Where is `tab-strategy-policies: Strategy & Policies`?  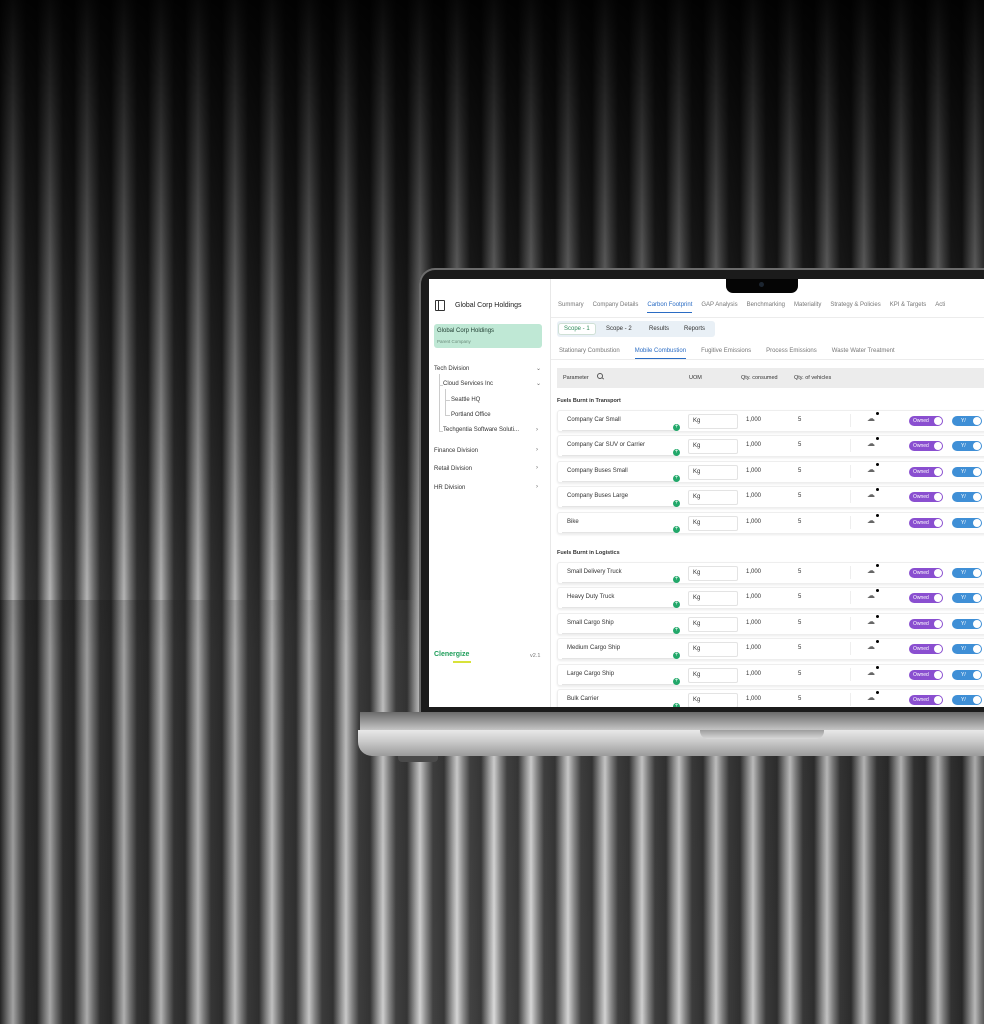 tab-strategy-policies: Strategy & Policies is located at coordinates (855, 307).